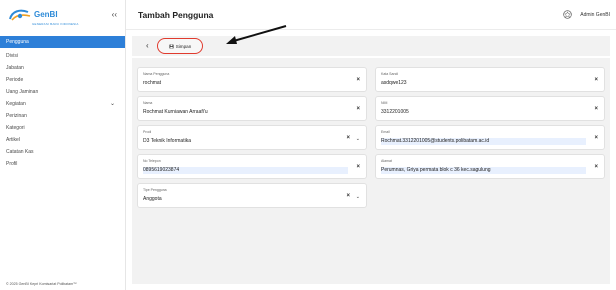 The height and width of the screenshot is (290, 616). I want to click on prodi-field: Prodi D3 Teknik Informatika × ⌄, so click(252, 137).